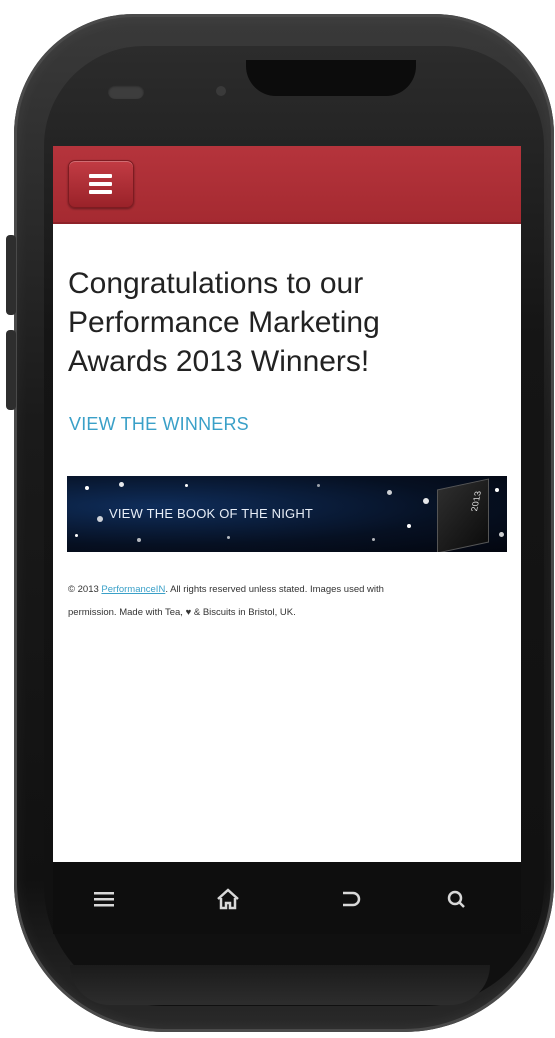 The width and height of the screenshot is (555, 1038). Describe the element at coordinates (280, 985) in the screenshot. I see `phone-chin` at that location.